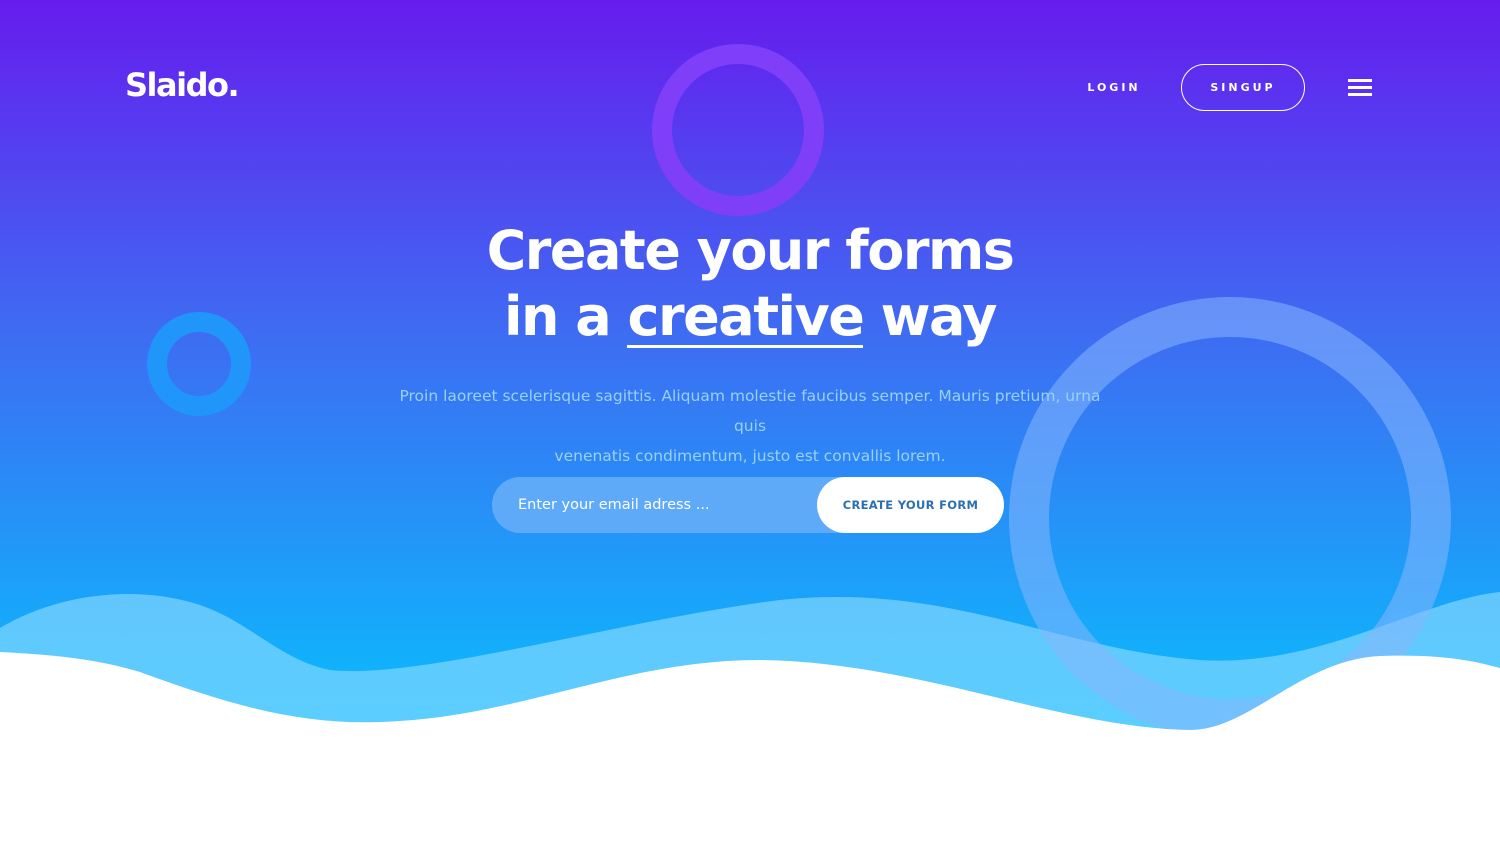  I want to click on login-link: LOGIN, so click(1114, 88).